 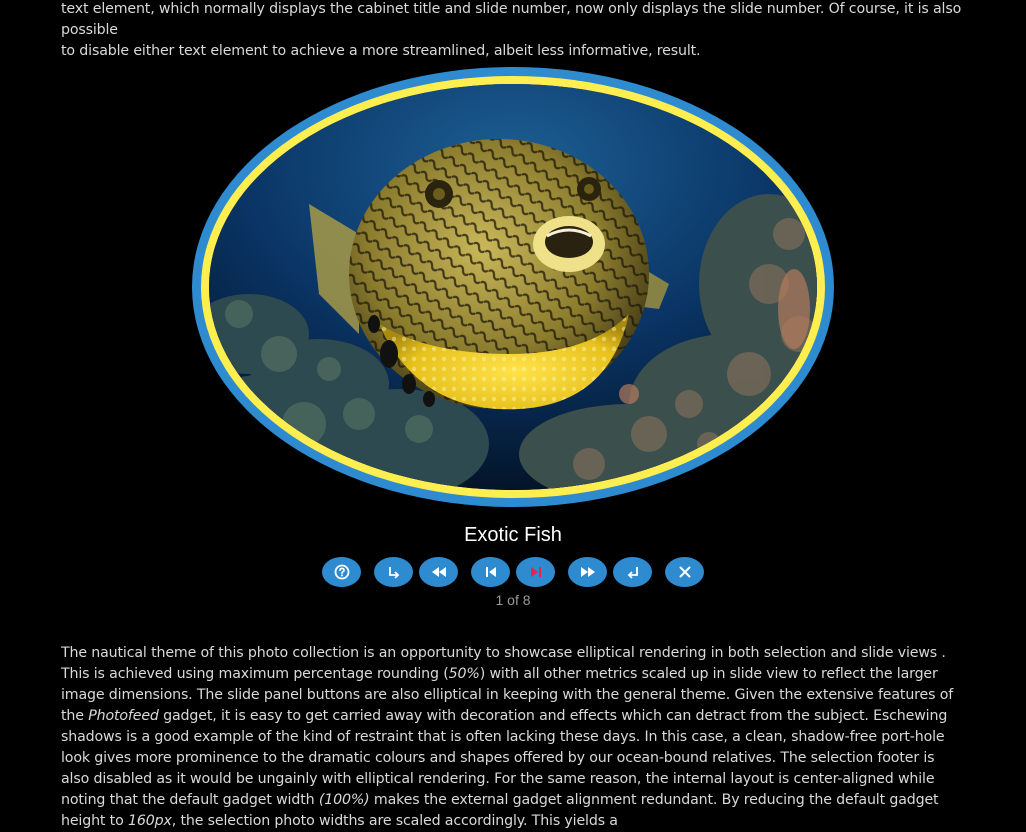 I want to click on play-pause-icon, so click(x=535, y=572).